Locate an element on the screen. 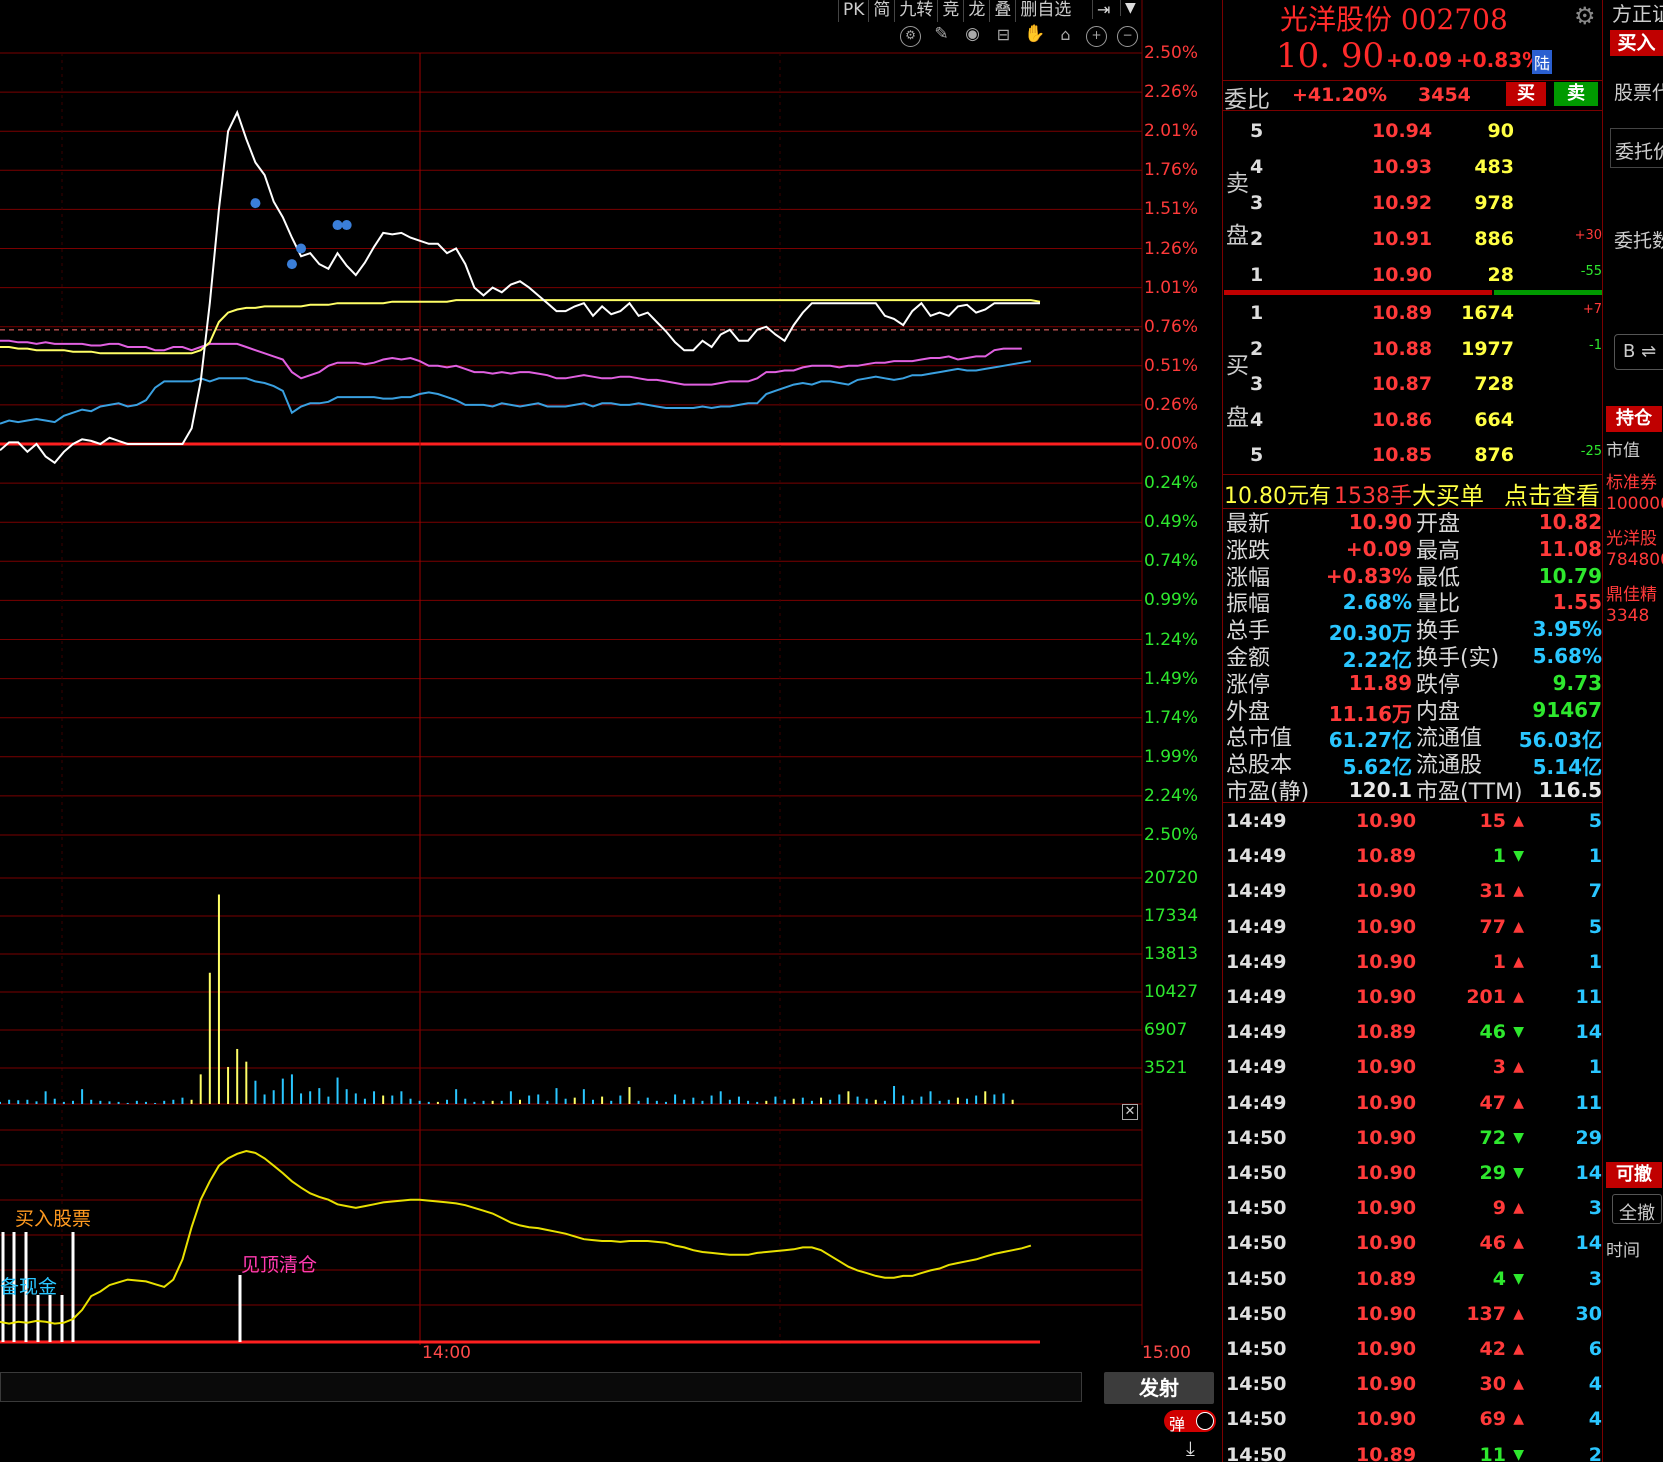 The image size is (1663, 1462). buy-tab: 买入 is located at coordinates (1636, 43).